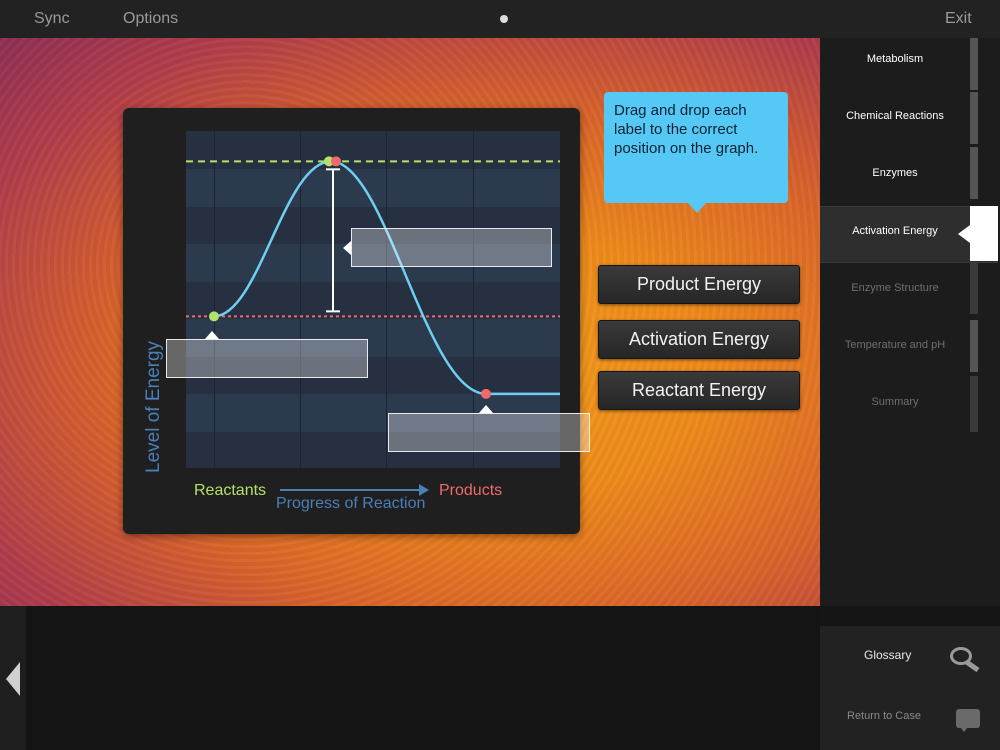 The width and height of the screenshot is (1000, 750). I want to click on x-end-label: Products, so click(471, 490).